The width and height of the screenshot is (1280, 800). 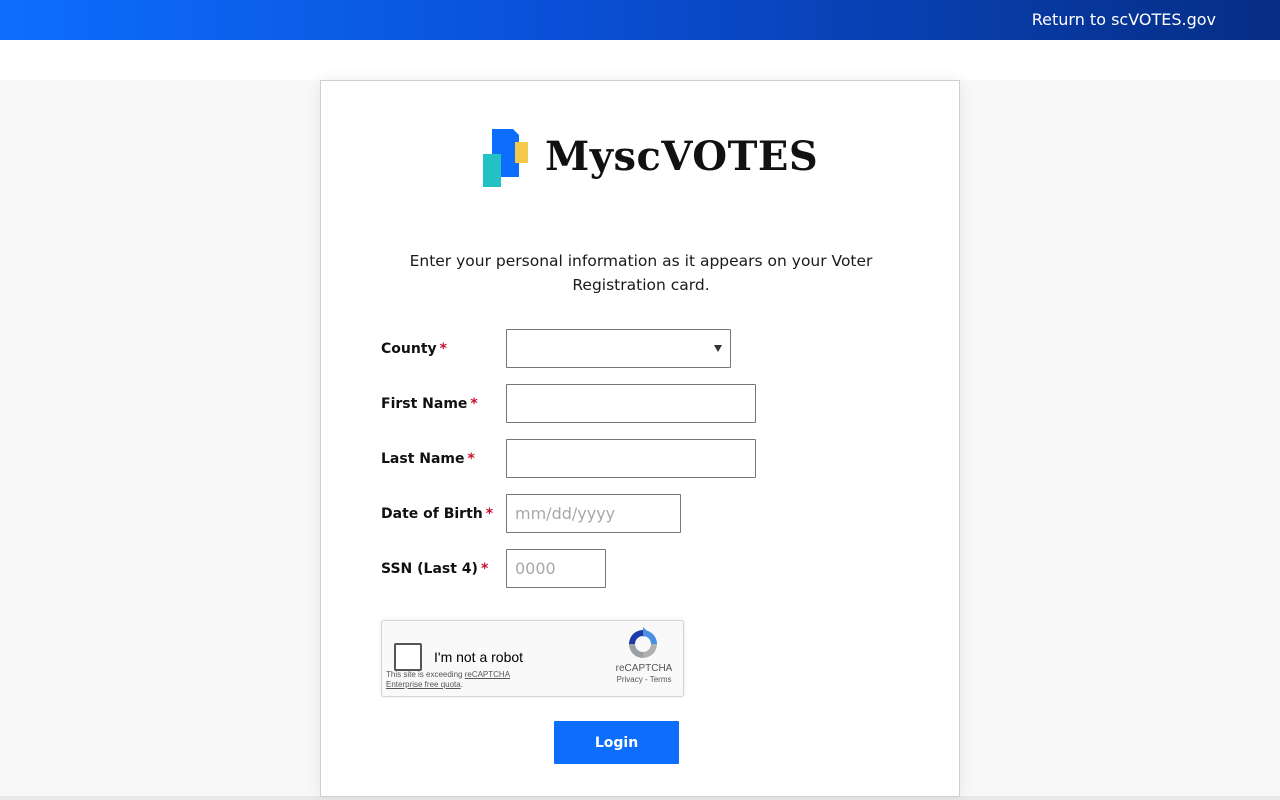 I want to click on first-name-row: First Name *, so click(x=651, y=404).